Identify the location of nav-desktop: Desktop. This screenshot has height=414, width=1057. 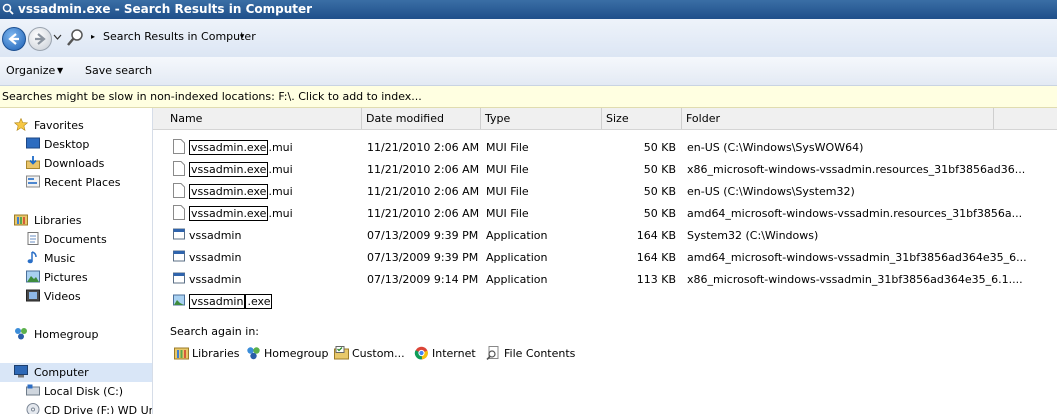
(76, 144).